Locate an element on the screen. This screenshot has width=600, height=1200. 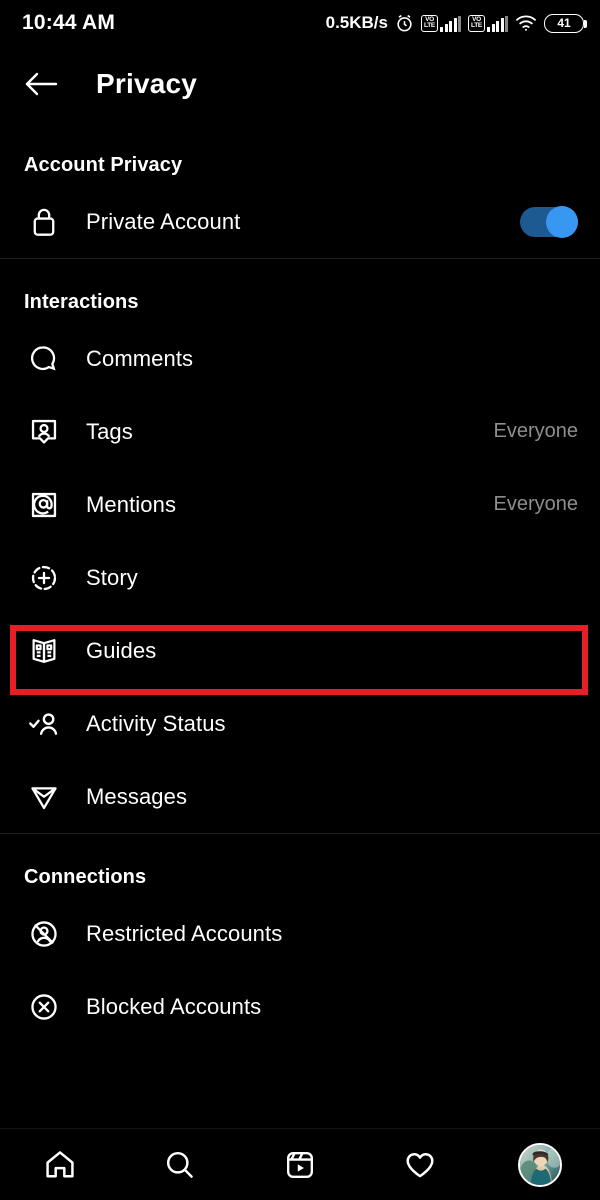
at-mention-icon is located at coordinates (44, 505).